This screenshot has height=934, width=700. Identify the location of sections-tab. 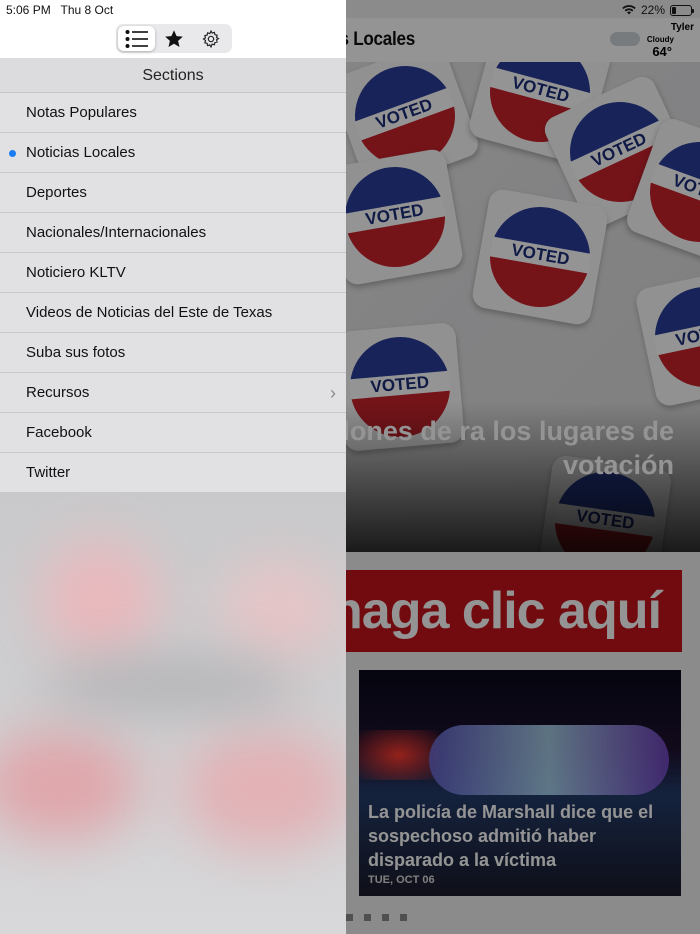
(137, 38).